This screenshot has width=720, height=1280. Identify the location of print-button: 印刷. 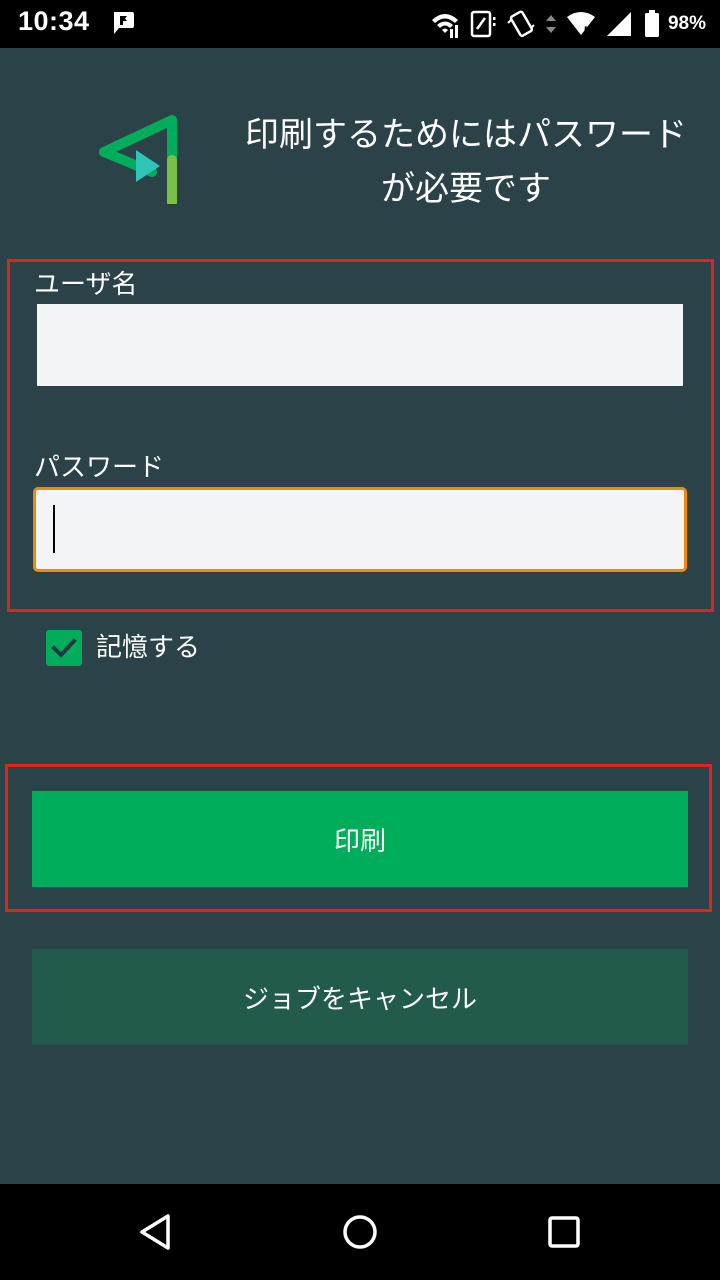
(360, 839).